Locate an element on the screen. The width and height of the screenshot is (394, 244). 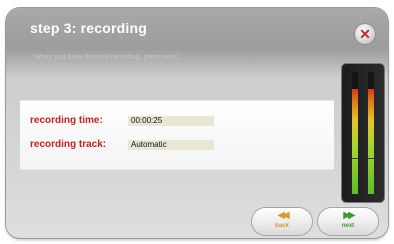
left-channel-meter is located at coordinates (355, 133).